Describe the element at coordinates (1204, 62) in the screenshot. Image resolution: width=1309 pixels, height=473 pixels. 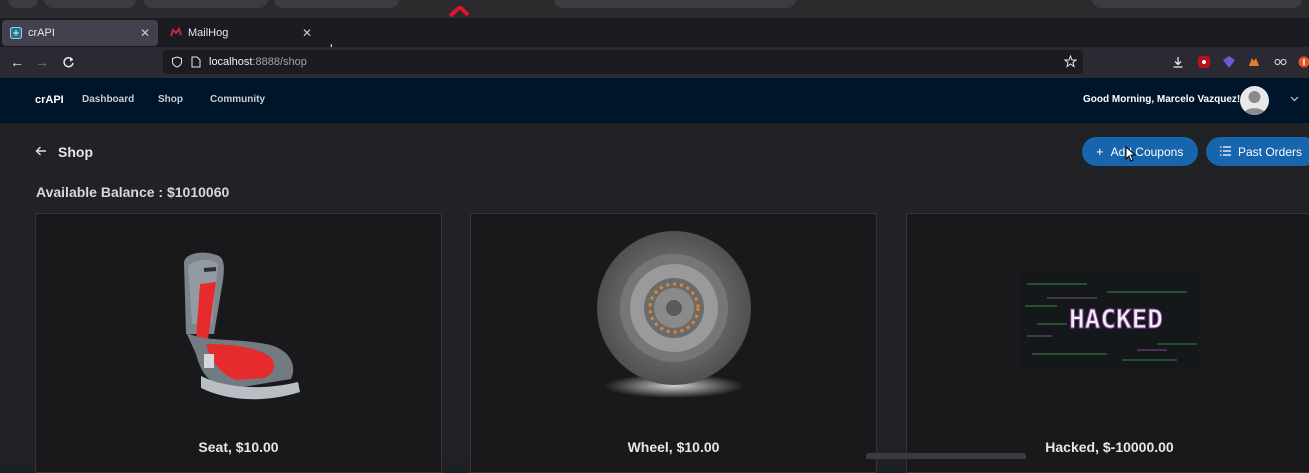
I see `ublock-extension-icon` at that location.